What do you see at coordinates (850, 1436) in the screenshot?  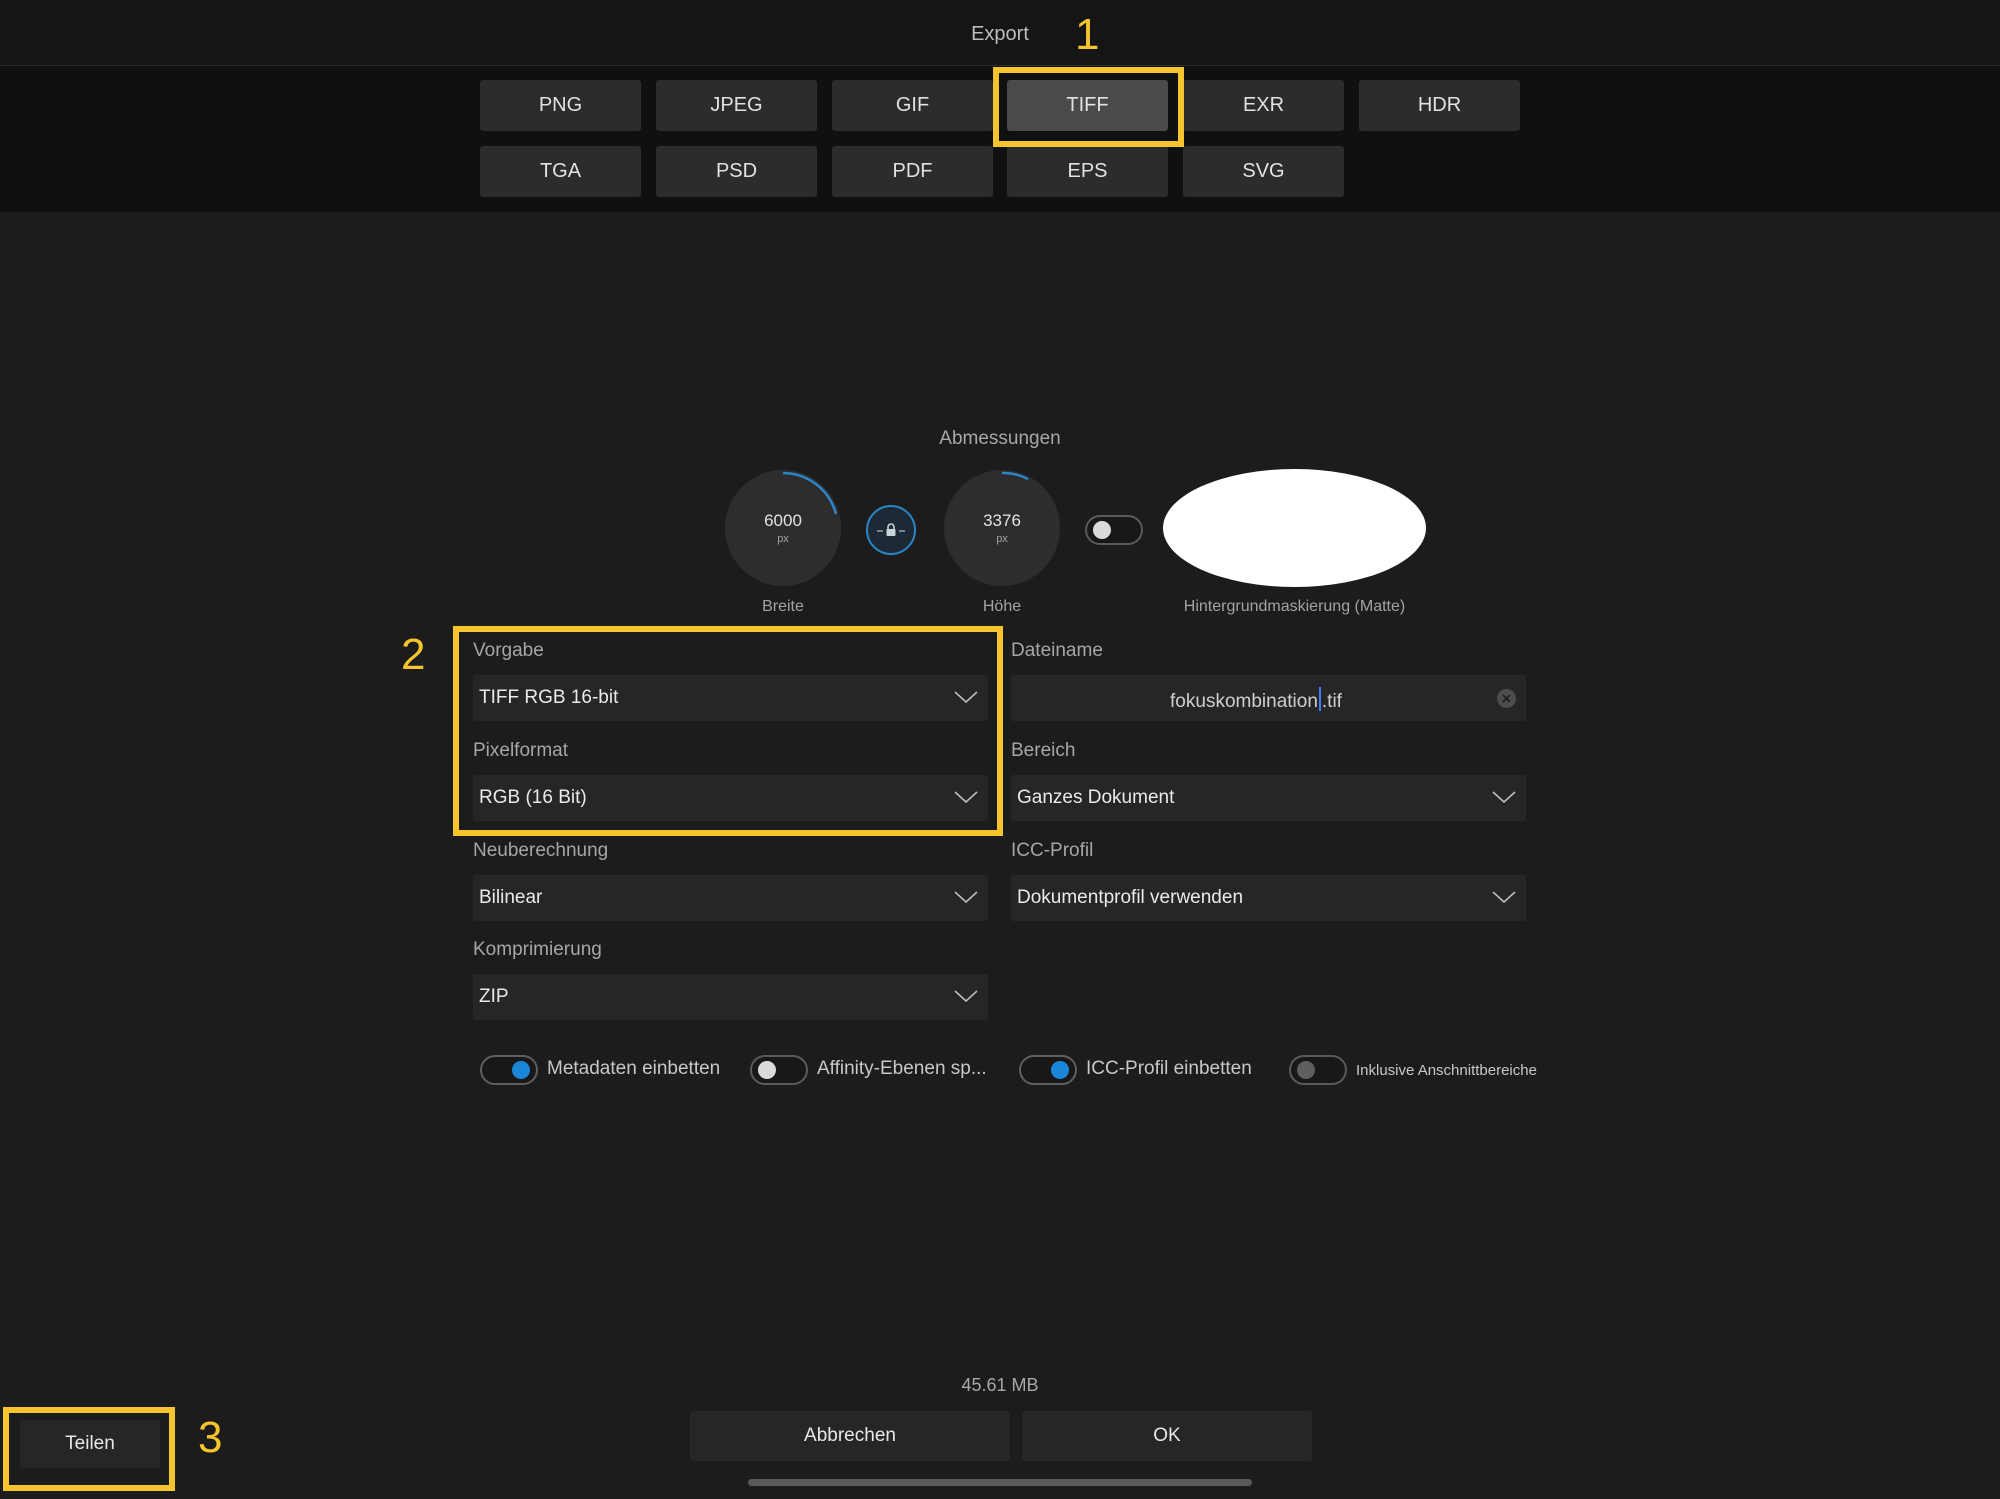 I see `cancel-button: Abbrechen` at bounding box center [850, 1436].